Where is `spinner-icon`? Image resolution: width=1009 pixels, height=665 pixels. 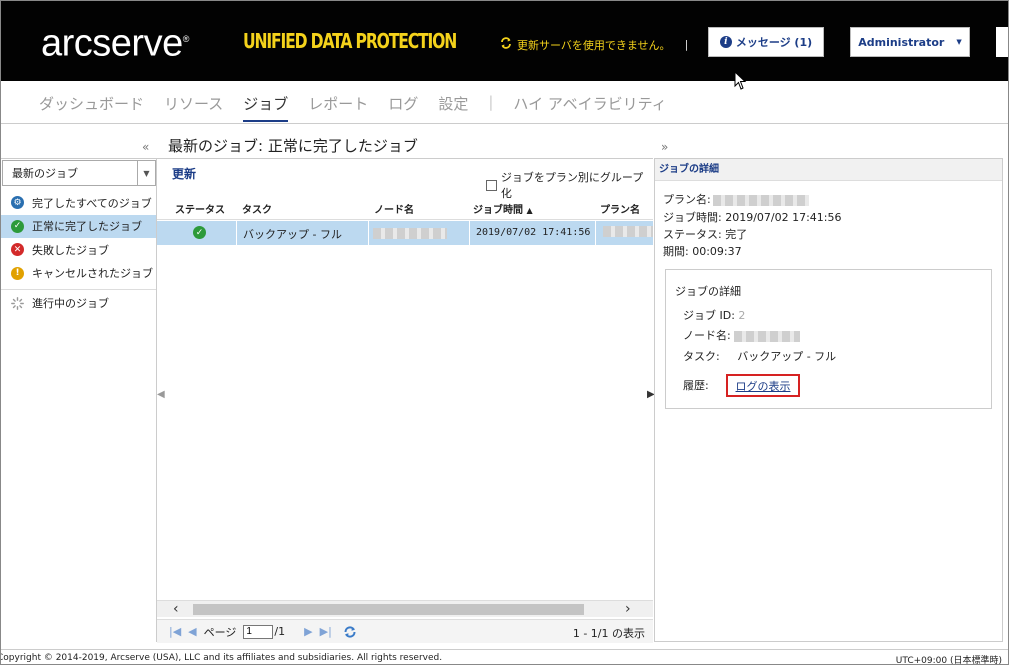
spinner-icon is located at coordinates (17, 303).